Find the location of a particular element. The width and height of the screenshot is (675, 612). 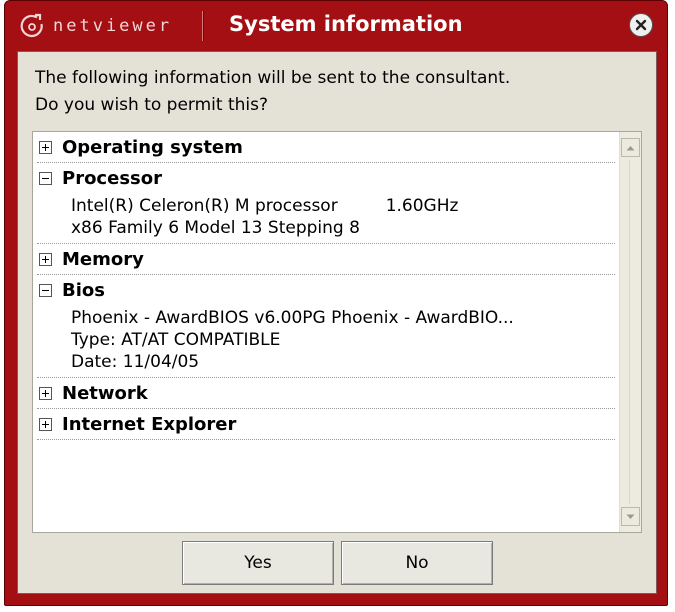

scroll-up-button is located at coordinates (630, 147).